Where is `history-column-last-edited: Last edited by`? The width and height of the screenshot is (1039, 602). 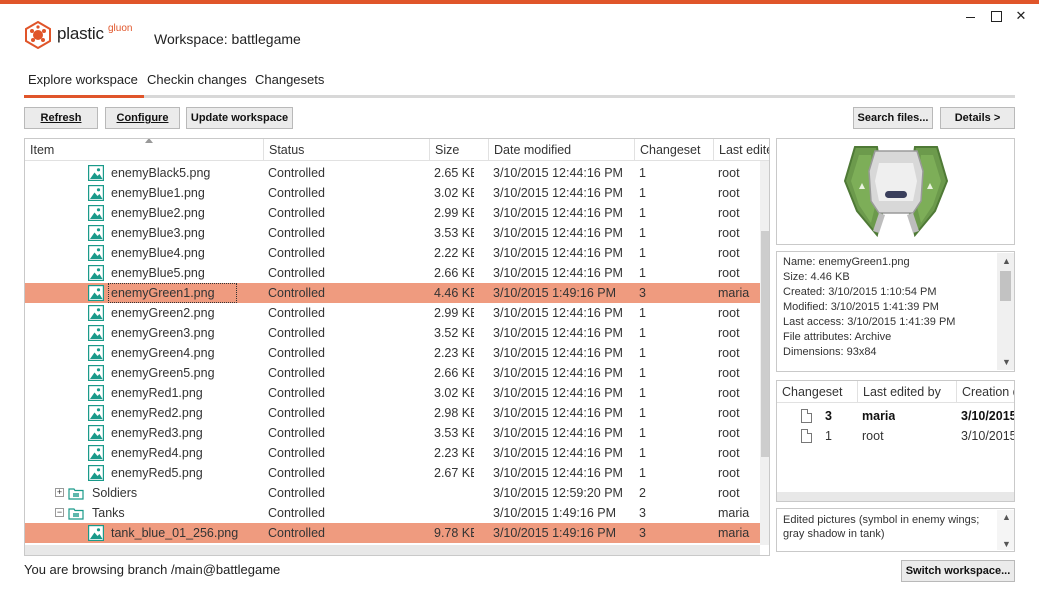
history-column-last-edited: Last edited by is located at coordinates (906, 392).